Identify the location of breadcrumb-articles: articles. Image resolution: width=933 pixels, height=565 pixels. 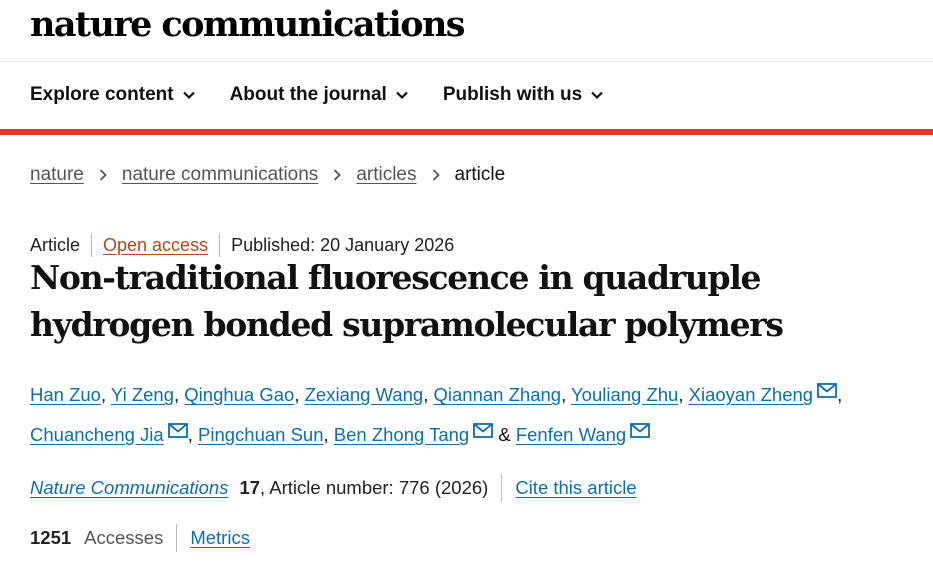
(386, 175).